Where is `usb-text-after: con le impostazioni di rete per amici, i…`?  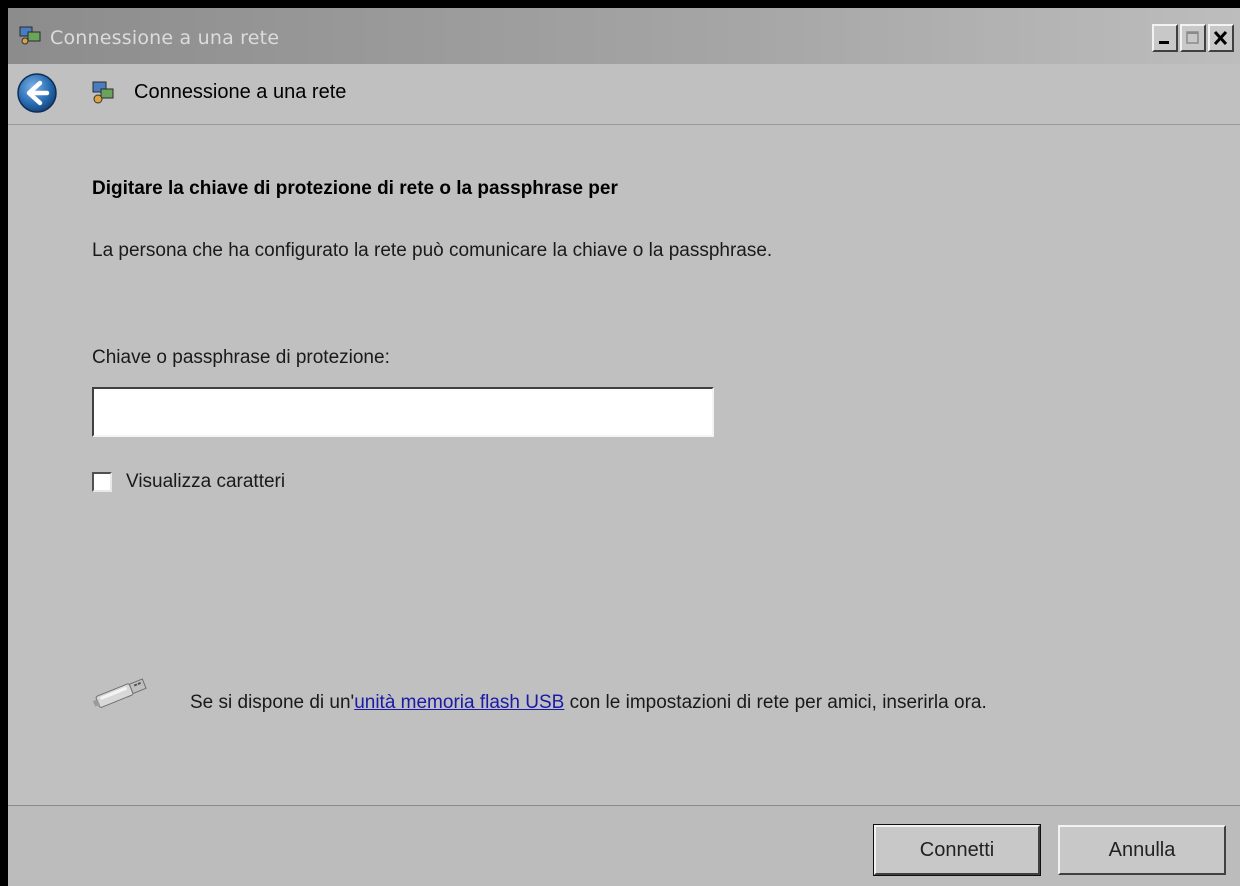 usb-text-after: con le impostazioni di rete per amici, i… is located at coordinates (775, 702).